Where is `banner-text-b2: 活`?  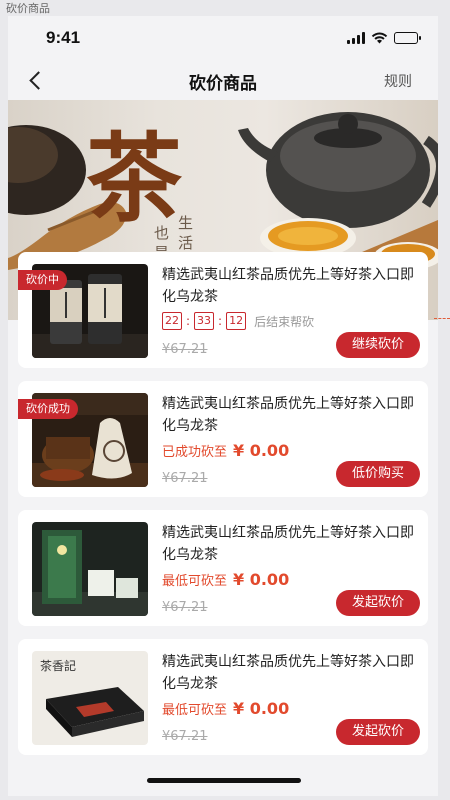
banner-text-b2: 活 is located at coordinates (185, 243).